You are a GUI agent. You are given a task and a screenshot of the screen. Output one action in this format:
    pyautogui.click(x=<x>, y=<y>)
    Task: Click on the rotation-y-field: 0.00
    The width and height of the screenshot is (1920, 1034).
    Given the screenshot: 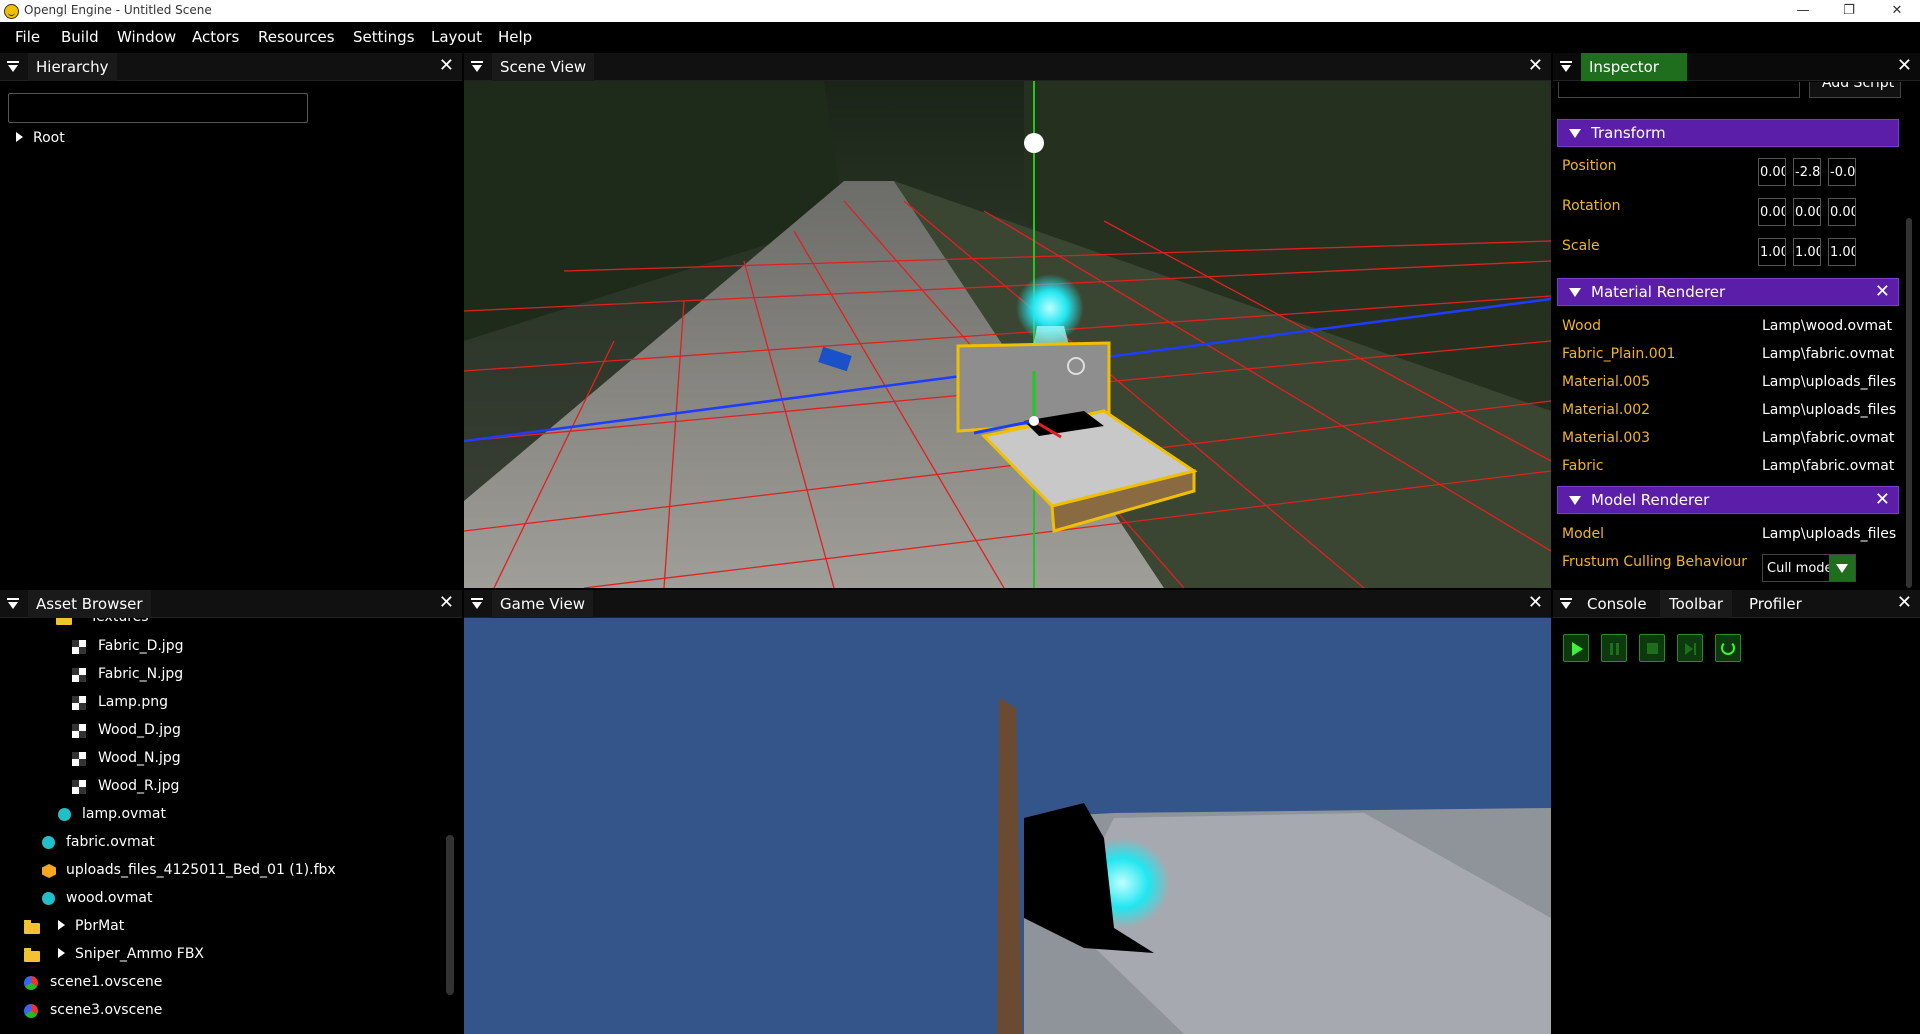 What is the action you would take?
    pyautogui.click(x=1807, y=212)
    